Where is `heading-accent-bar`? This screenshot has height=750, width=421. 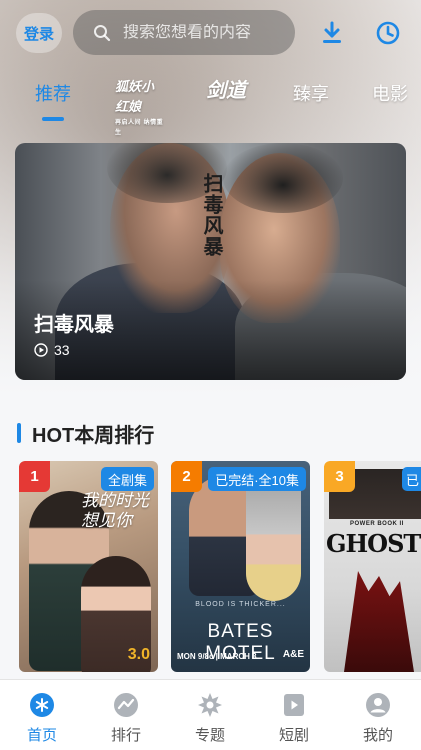
heading-accent-bar is located at coordinates (19, 433).